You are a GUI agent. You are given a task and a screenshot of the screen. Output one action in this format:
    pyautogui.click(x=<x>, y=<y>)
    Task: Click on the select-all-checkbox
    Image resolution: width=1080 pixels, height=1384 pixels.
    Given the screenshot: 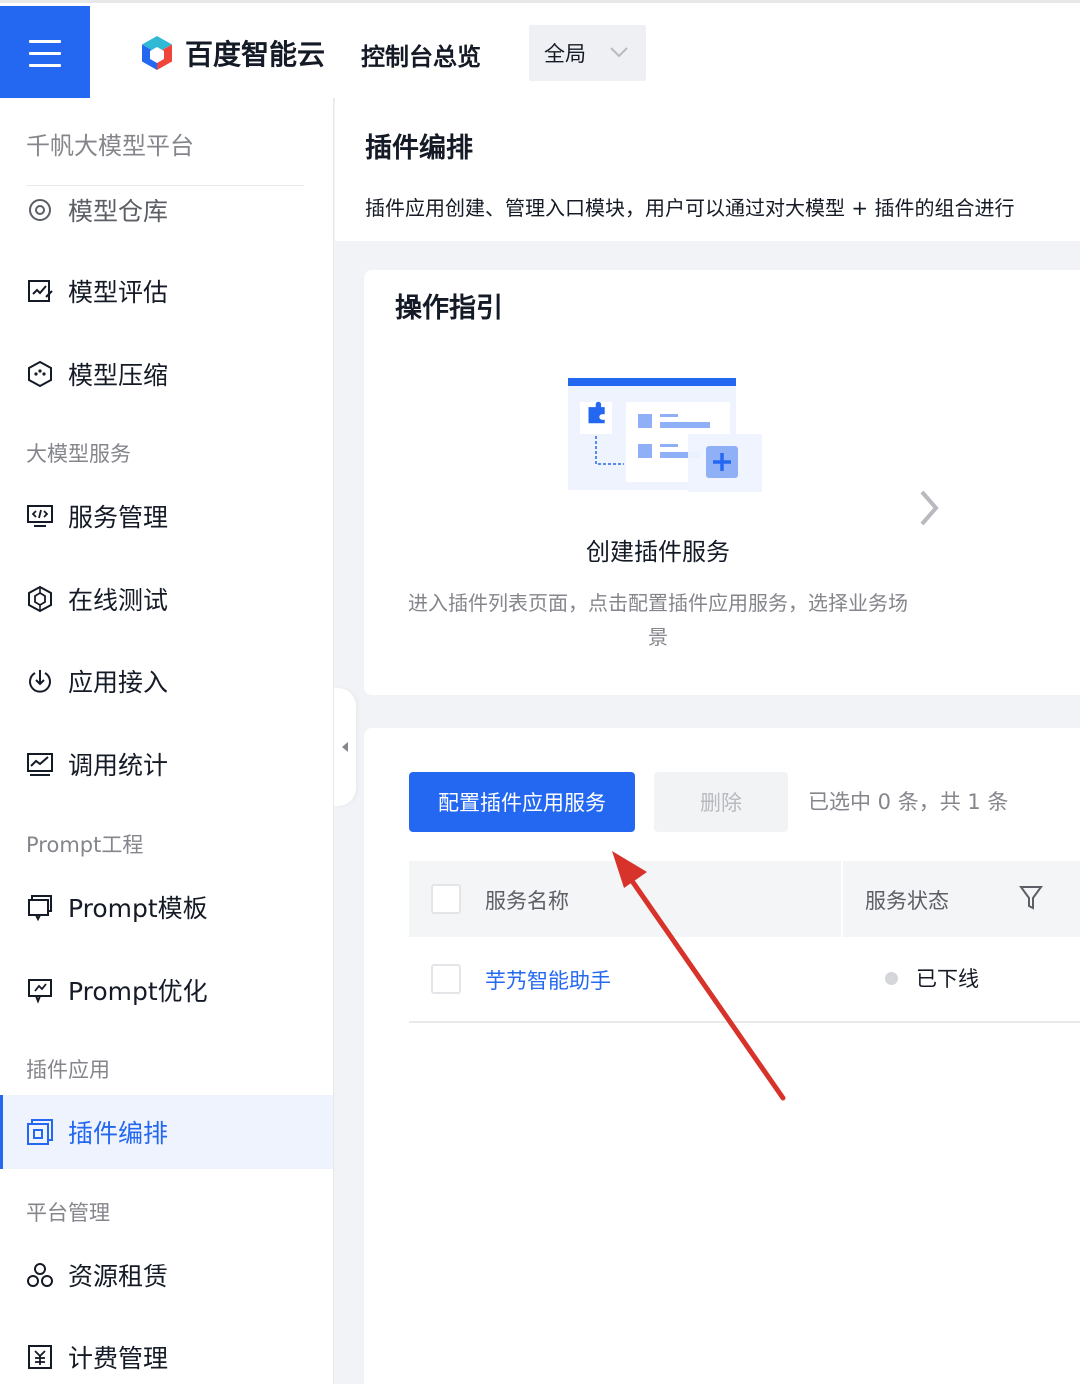 What is the action you would take?
    pyautogui.click(x=446, y=899)
    